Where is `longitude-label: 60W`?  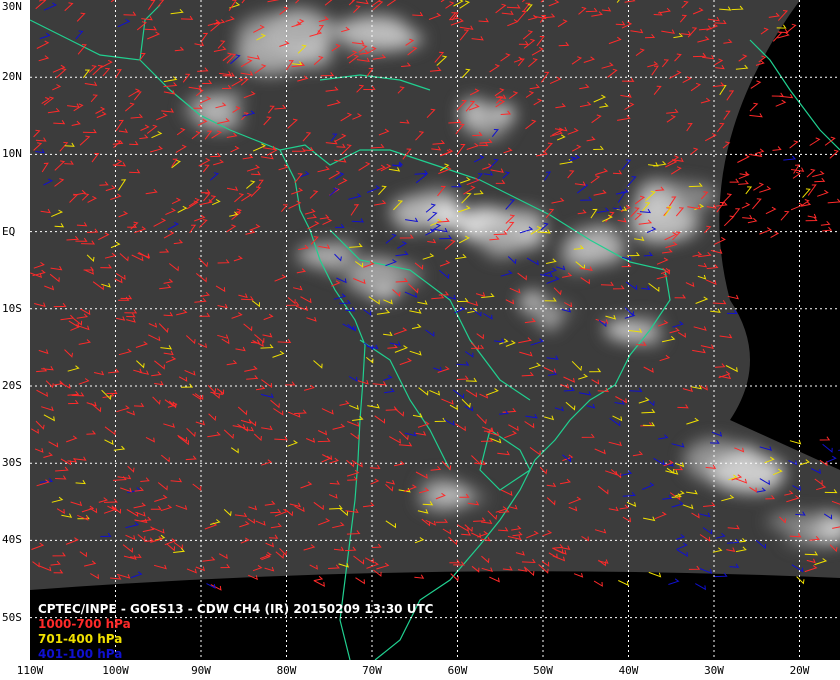
longitude-label: 60W is located at coordinates (457, 670).